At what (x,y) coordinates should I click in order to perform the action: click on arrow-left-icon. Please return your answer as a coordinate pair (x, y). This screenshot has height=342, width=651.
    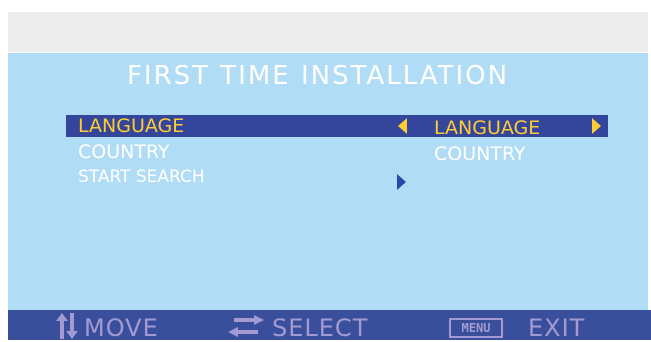
    Looking at the image, I should click on (402, 126).